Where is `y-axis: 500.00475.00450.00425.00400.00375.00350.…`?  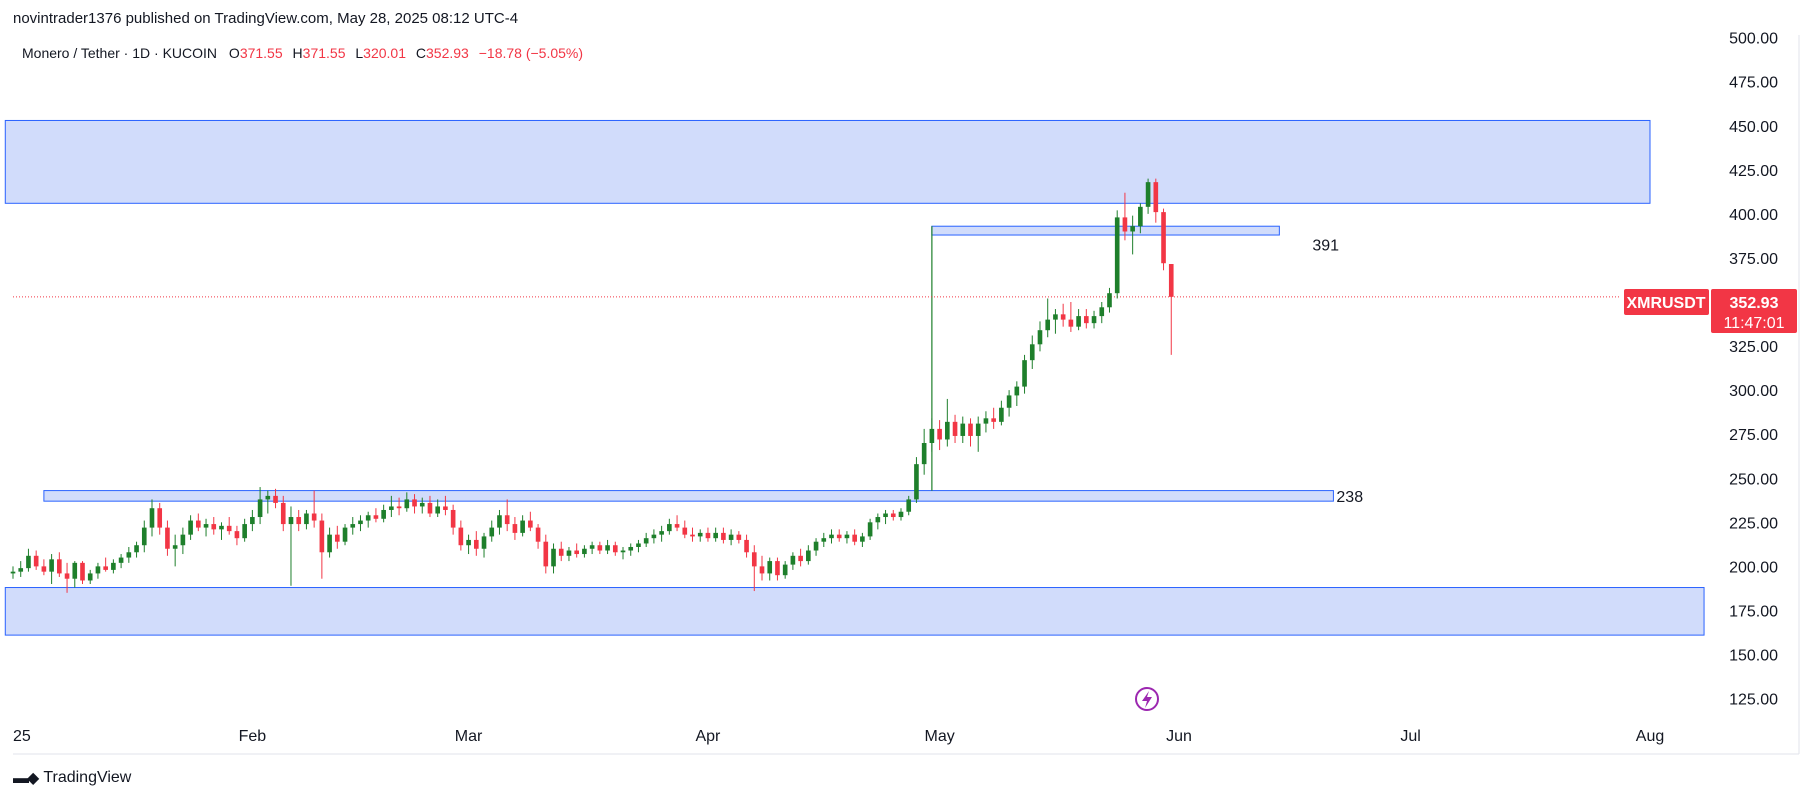
y-axis: 500.00475.00450.00425.00400.00375.00350.… is located at coordinates (1753, 370).